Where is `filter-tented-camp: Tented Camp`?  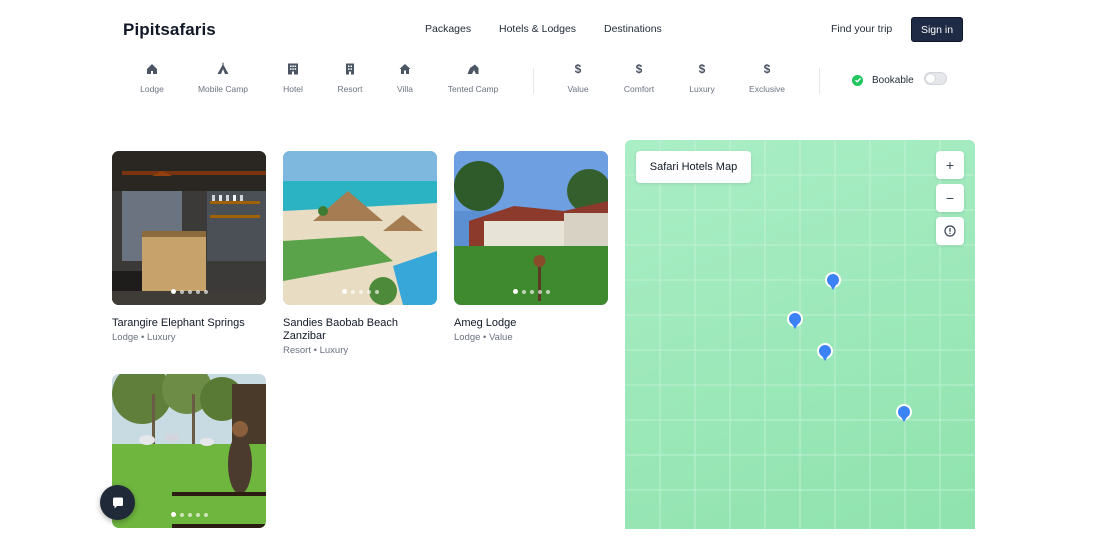
filter-tented-camp: Tented Camp is located at coordinates (473, 79).